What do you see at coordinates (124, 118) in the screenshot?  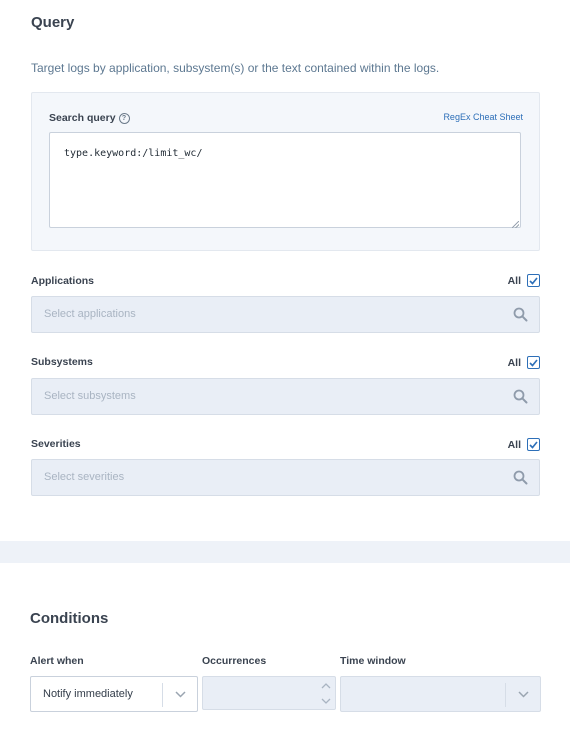 I see `question-circle-icon: ?` at bounding box center [124, 118].